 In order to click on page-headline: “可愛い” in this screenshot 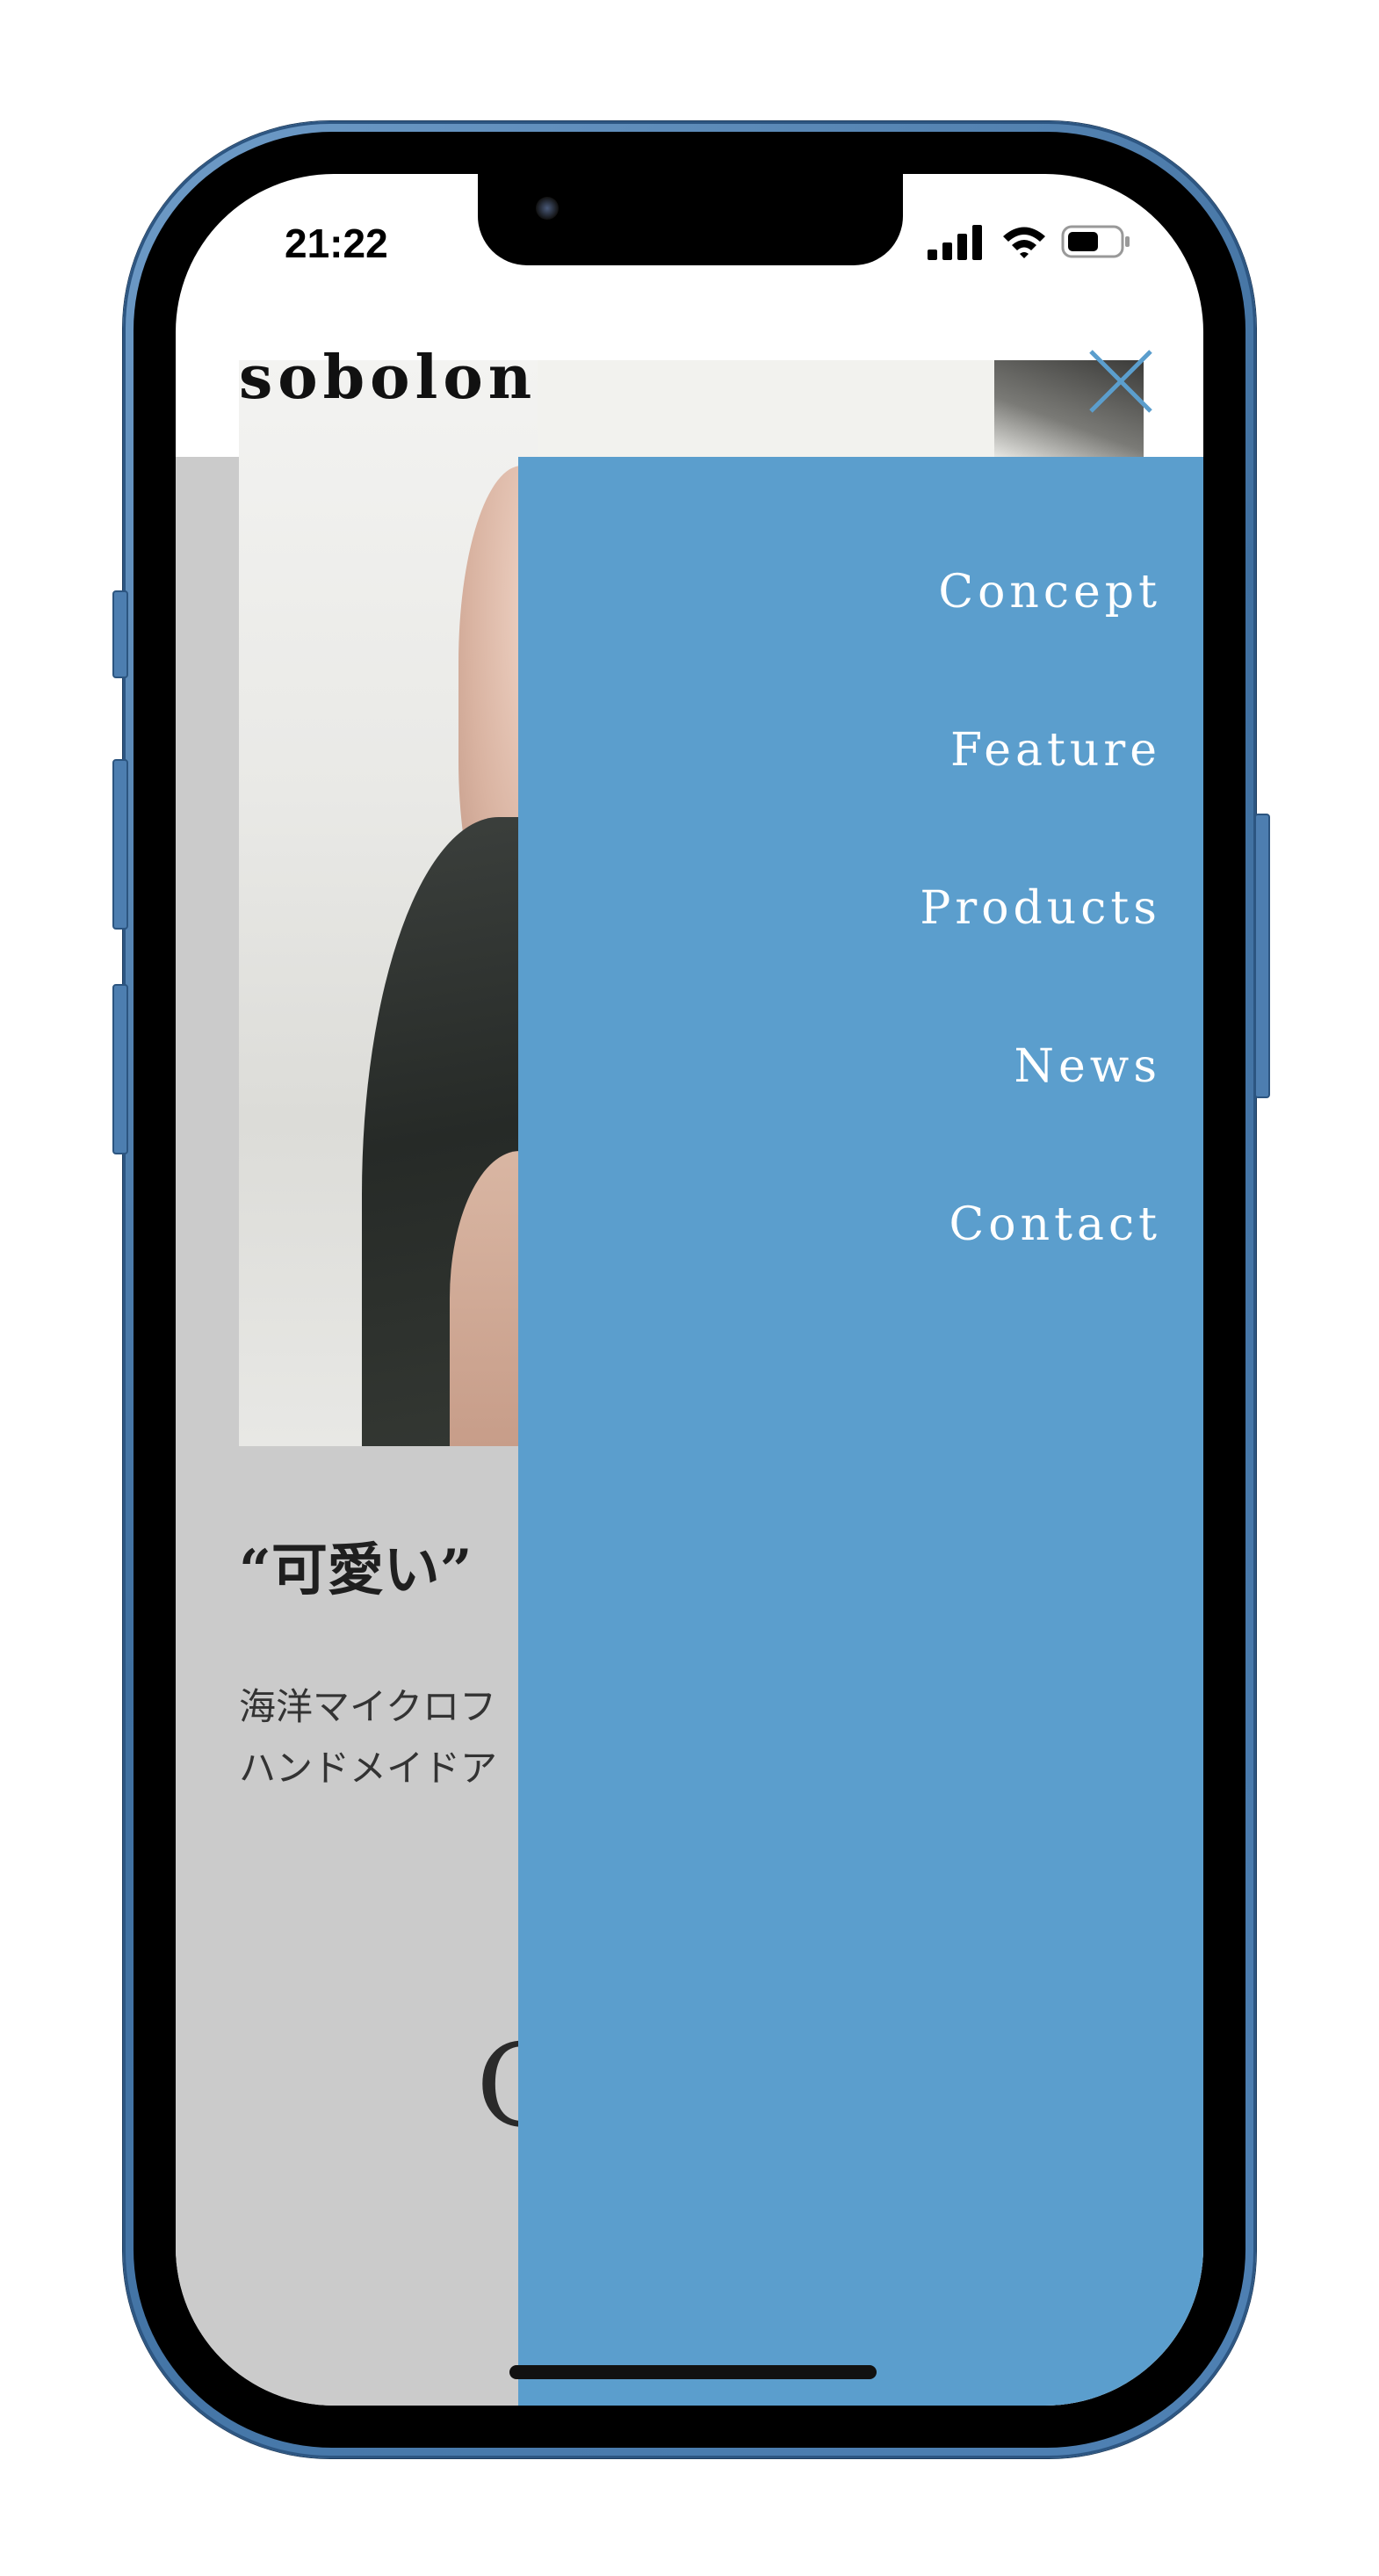, I will do `click(356, 1570)`.